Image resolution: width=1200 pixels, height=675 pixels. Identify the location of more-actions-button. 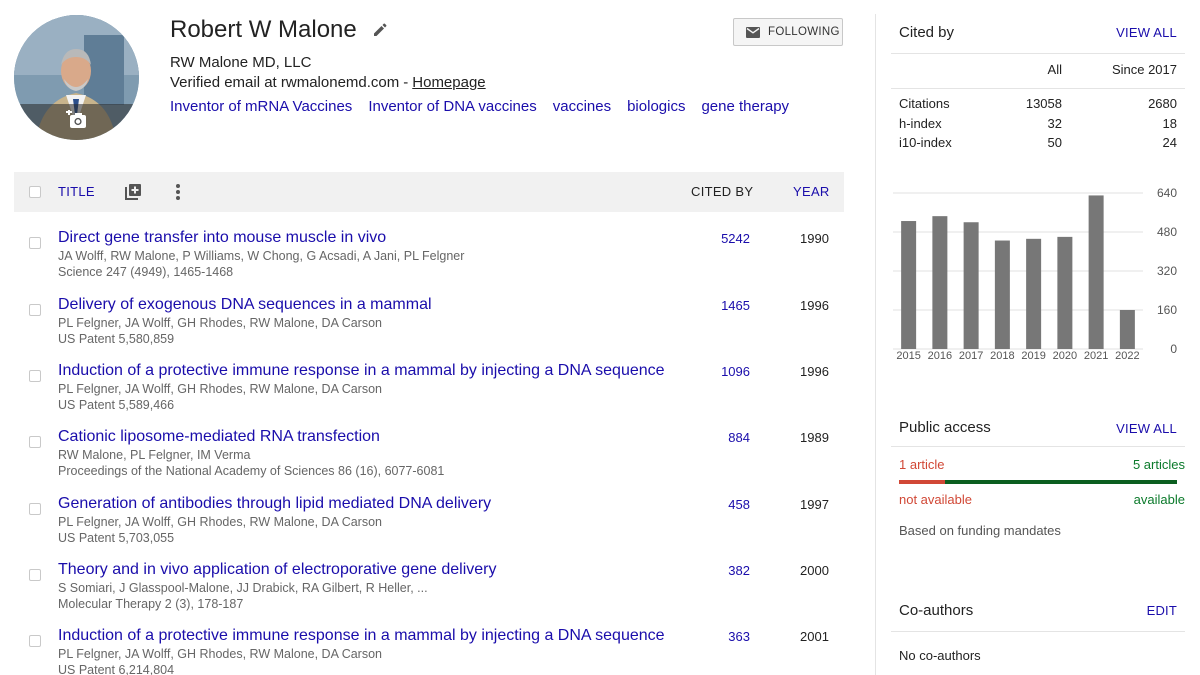
(178, 192).